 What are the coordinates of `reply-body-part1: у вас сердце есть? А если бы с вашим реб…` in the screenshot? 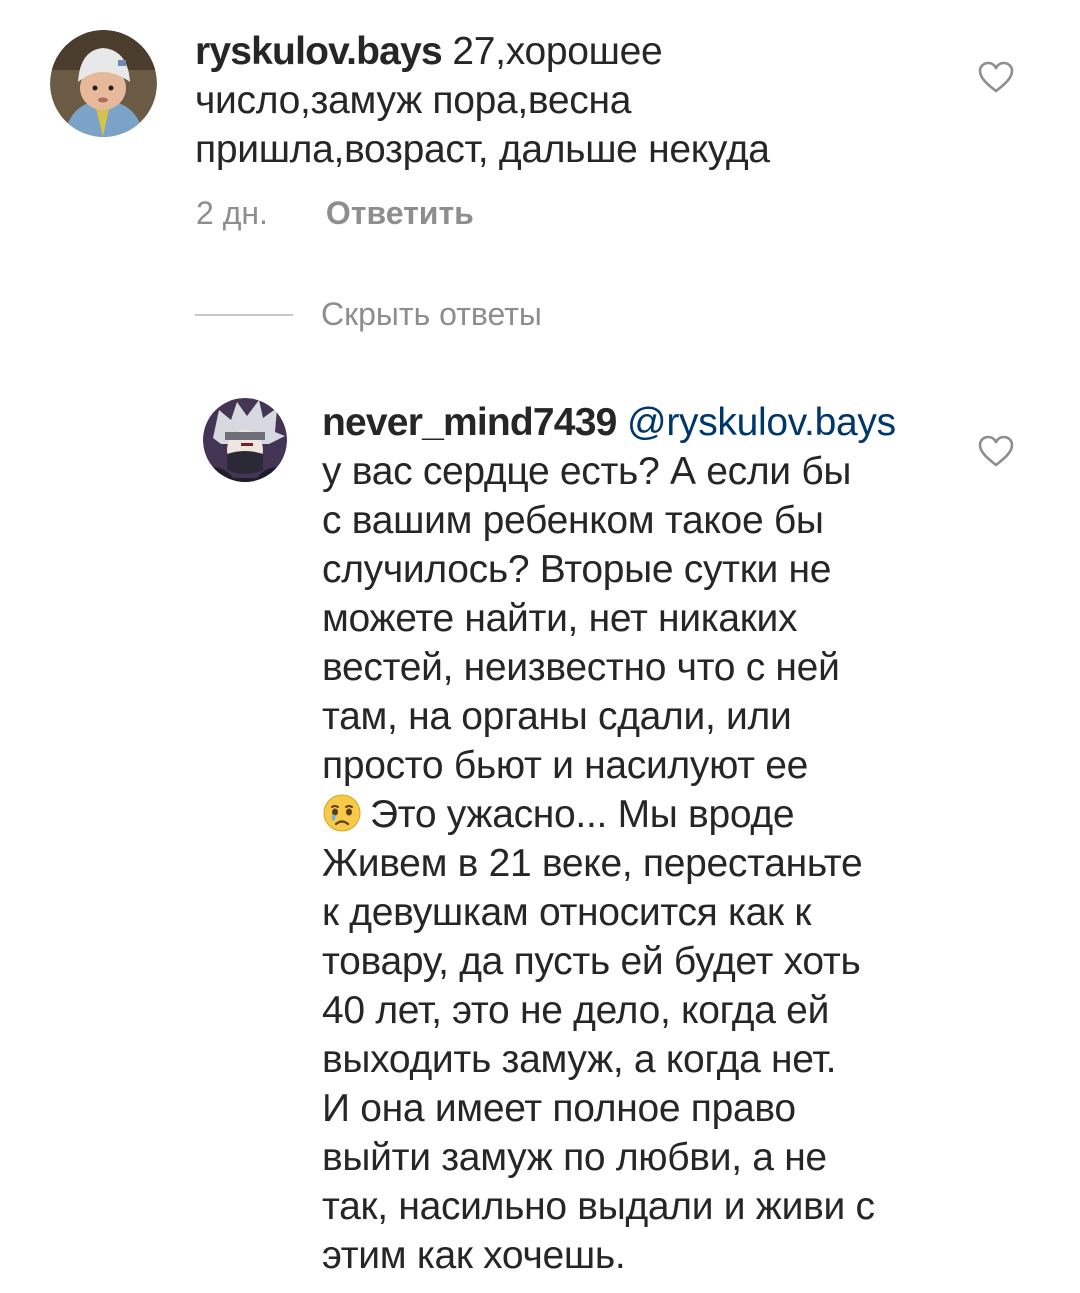 It's located at (587, 618).